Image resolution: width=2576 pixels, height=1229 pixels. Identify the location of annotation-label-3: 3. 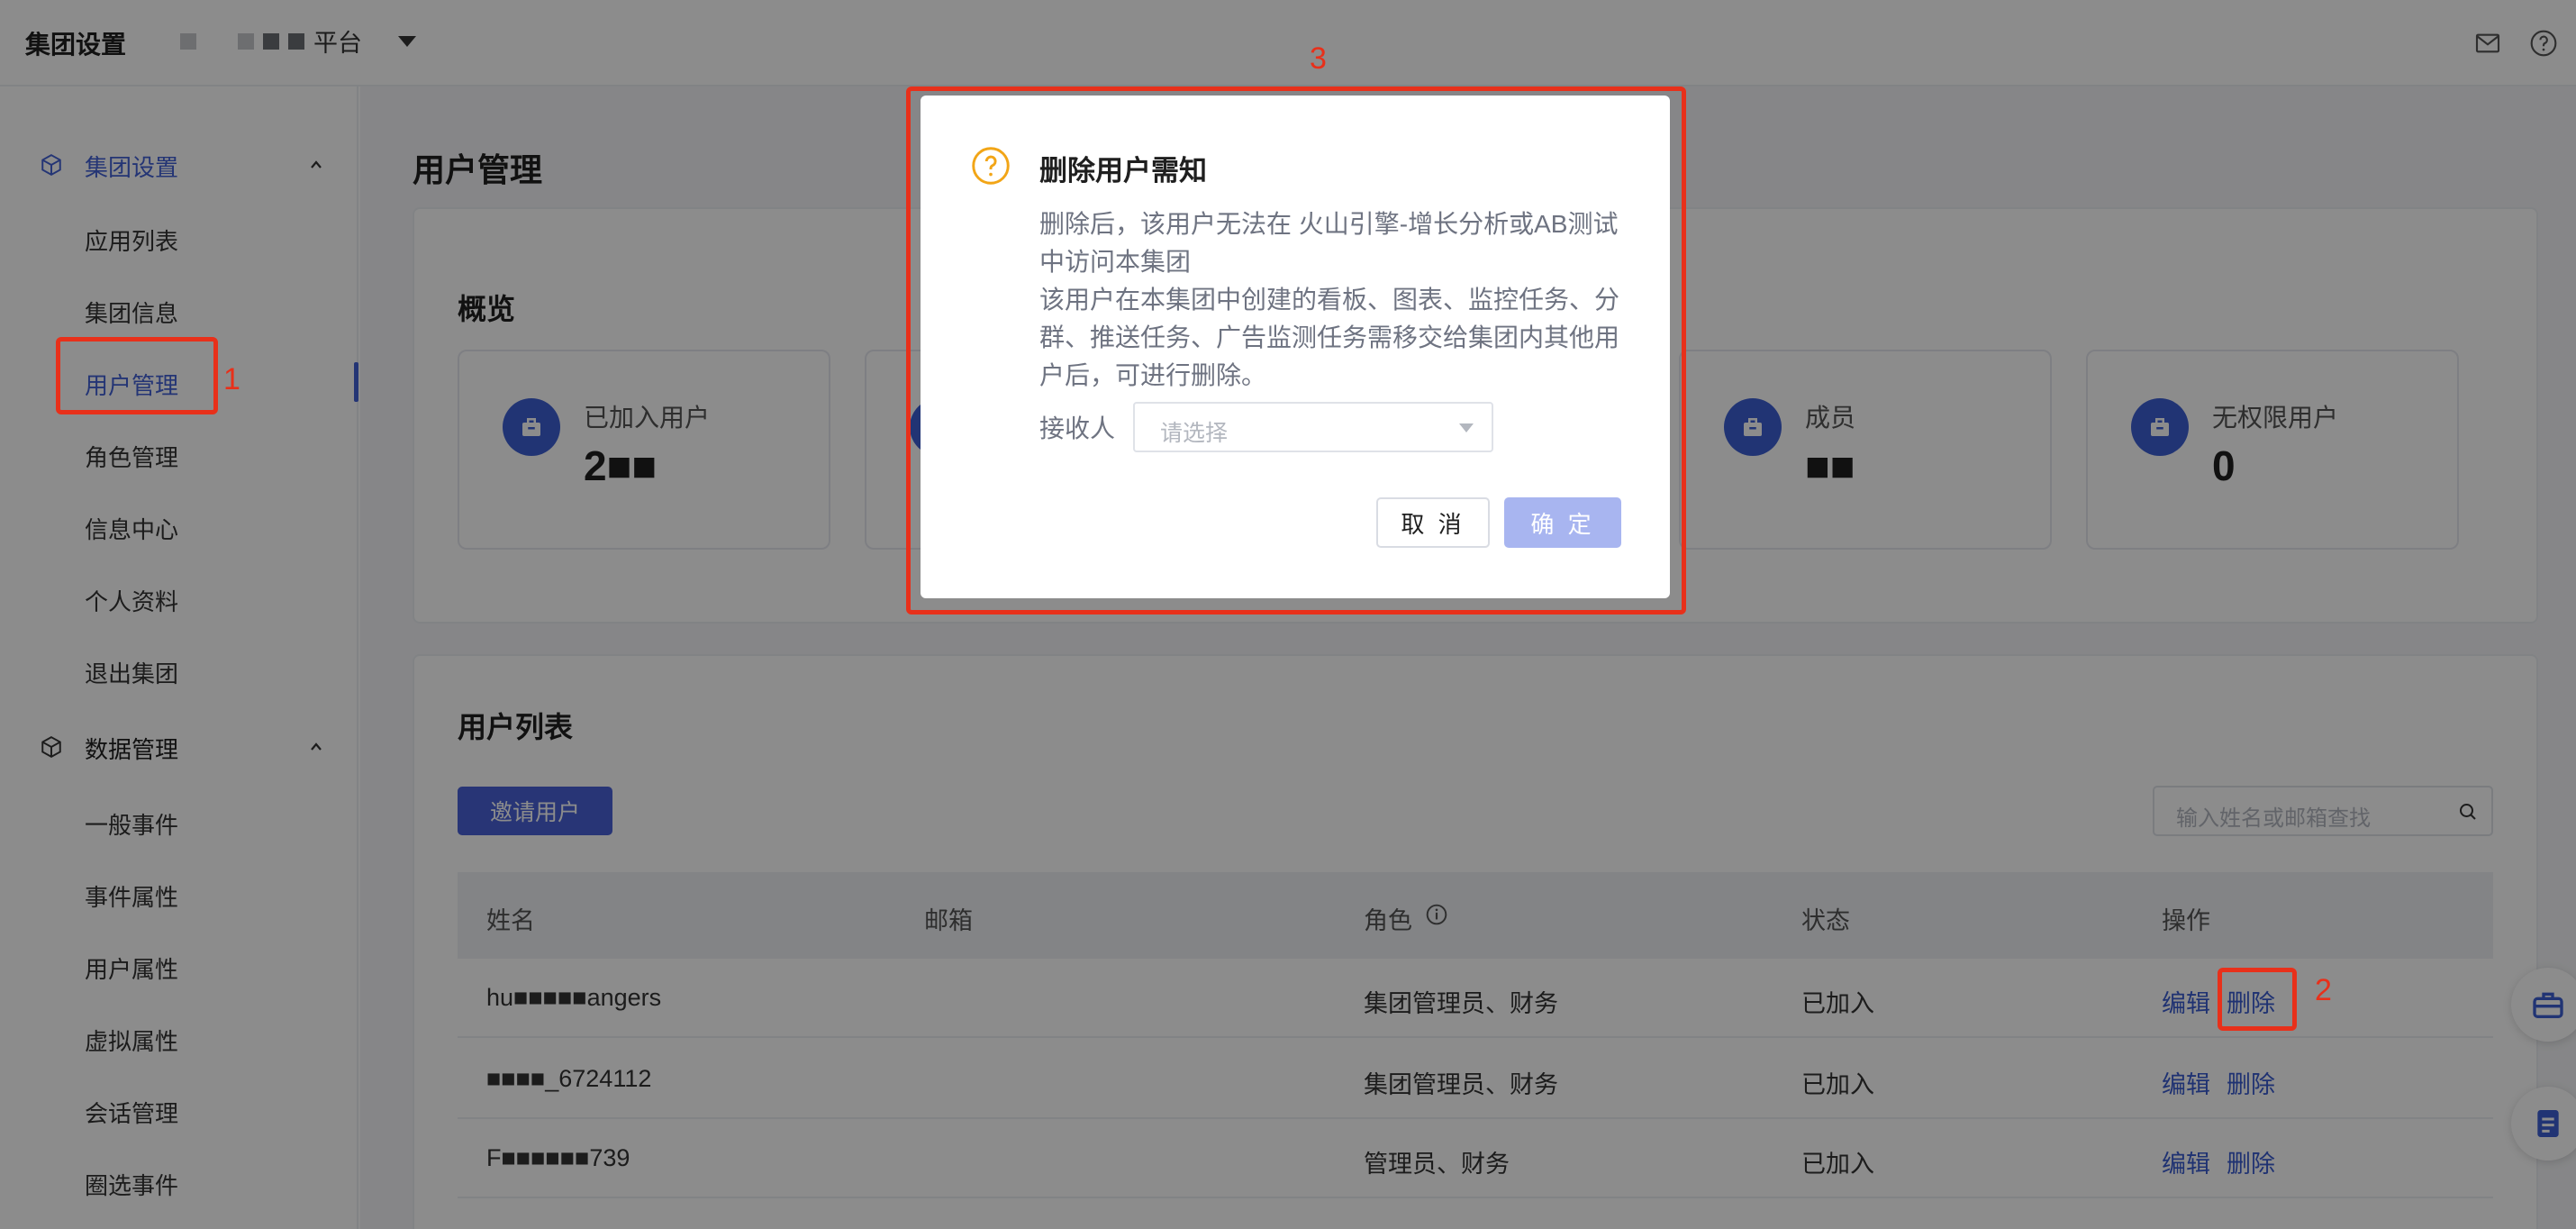
(1318, 58).